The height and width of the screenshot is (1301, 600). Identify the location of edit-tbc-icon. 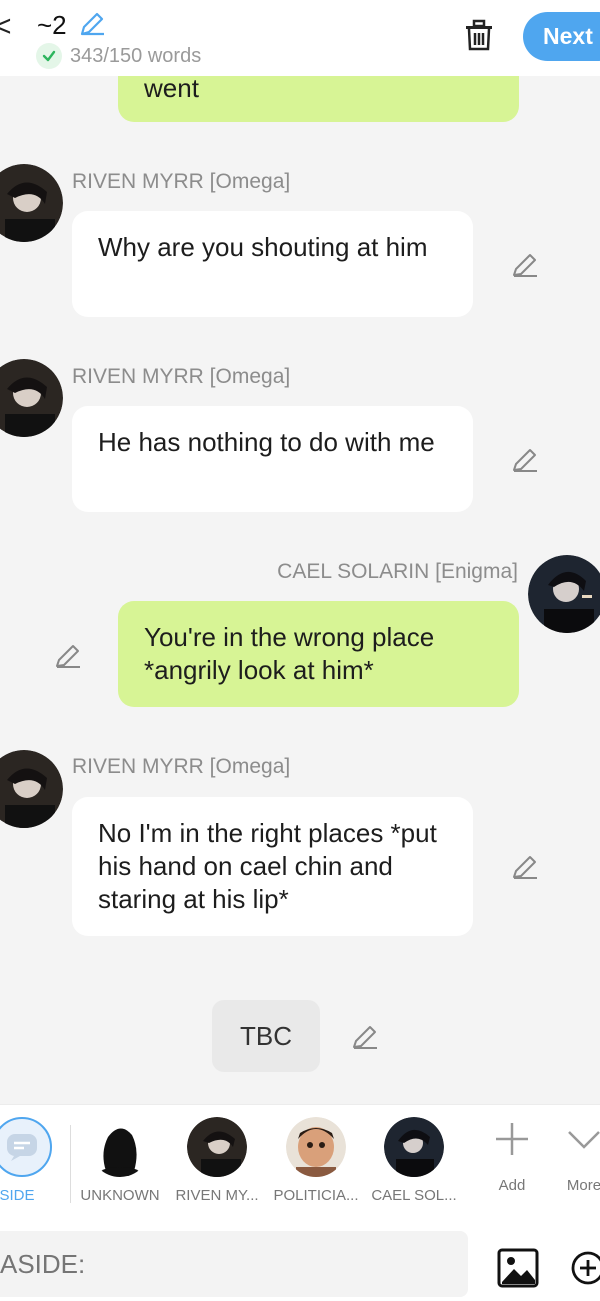
(365, 1037).